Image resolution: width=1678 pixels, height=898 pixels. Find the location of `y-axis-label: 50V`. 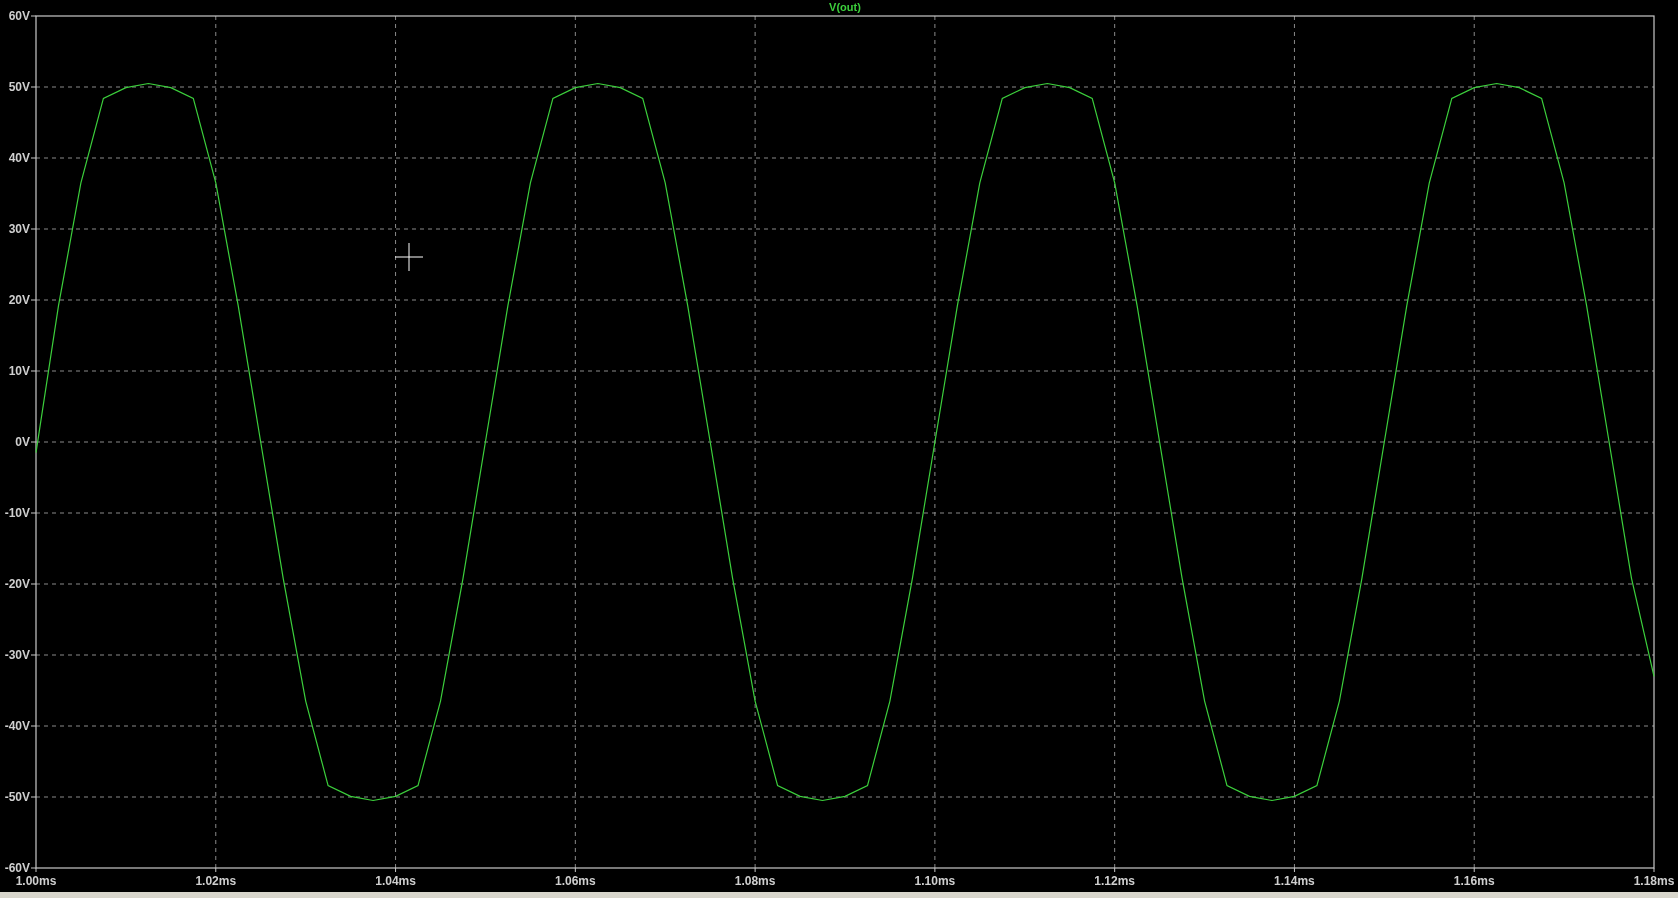

y-axis-label: 50V is located at coordinates (19, 87).